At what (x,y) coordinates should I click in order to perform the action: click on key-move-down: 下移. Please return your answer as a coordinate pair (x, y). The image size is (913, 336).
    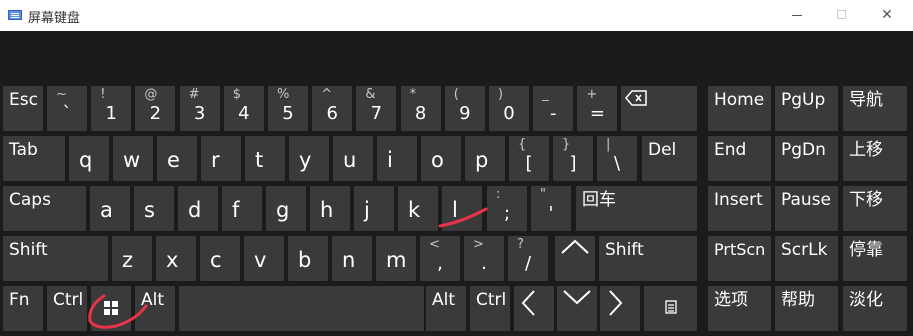
    Looking at the image, I should click on (875, 208).